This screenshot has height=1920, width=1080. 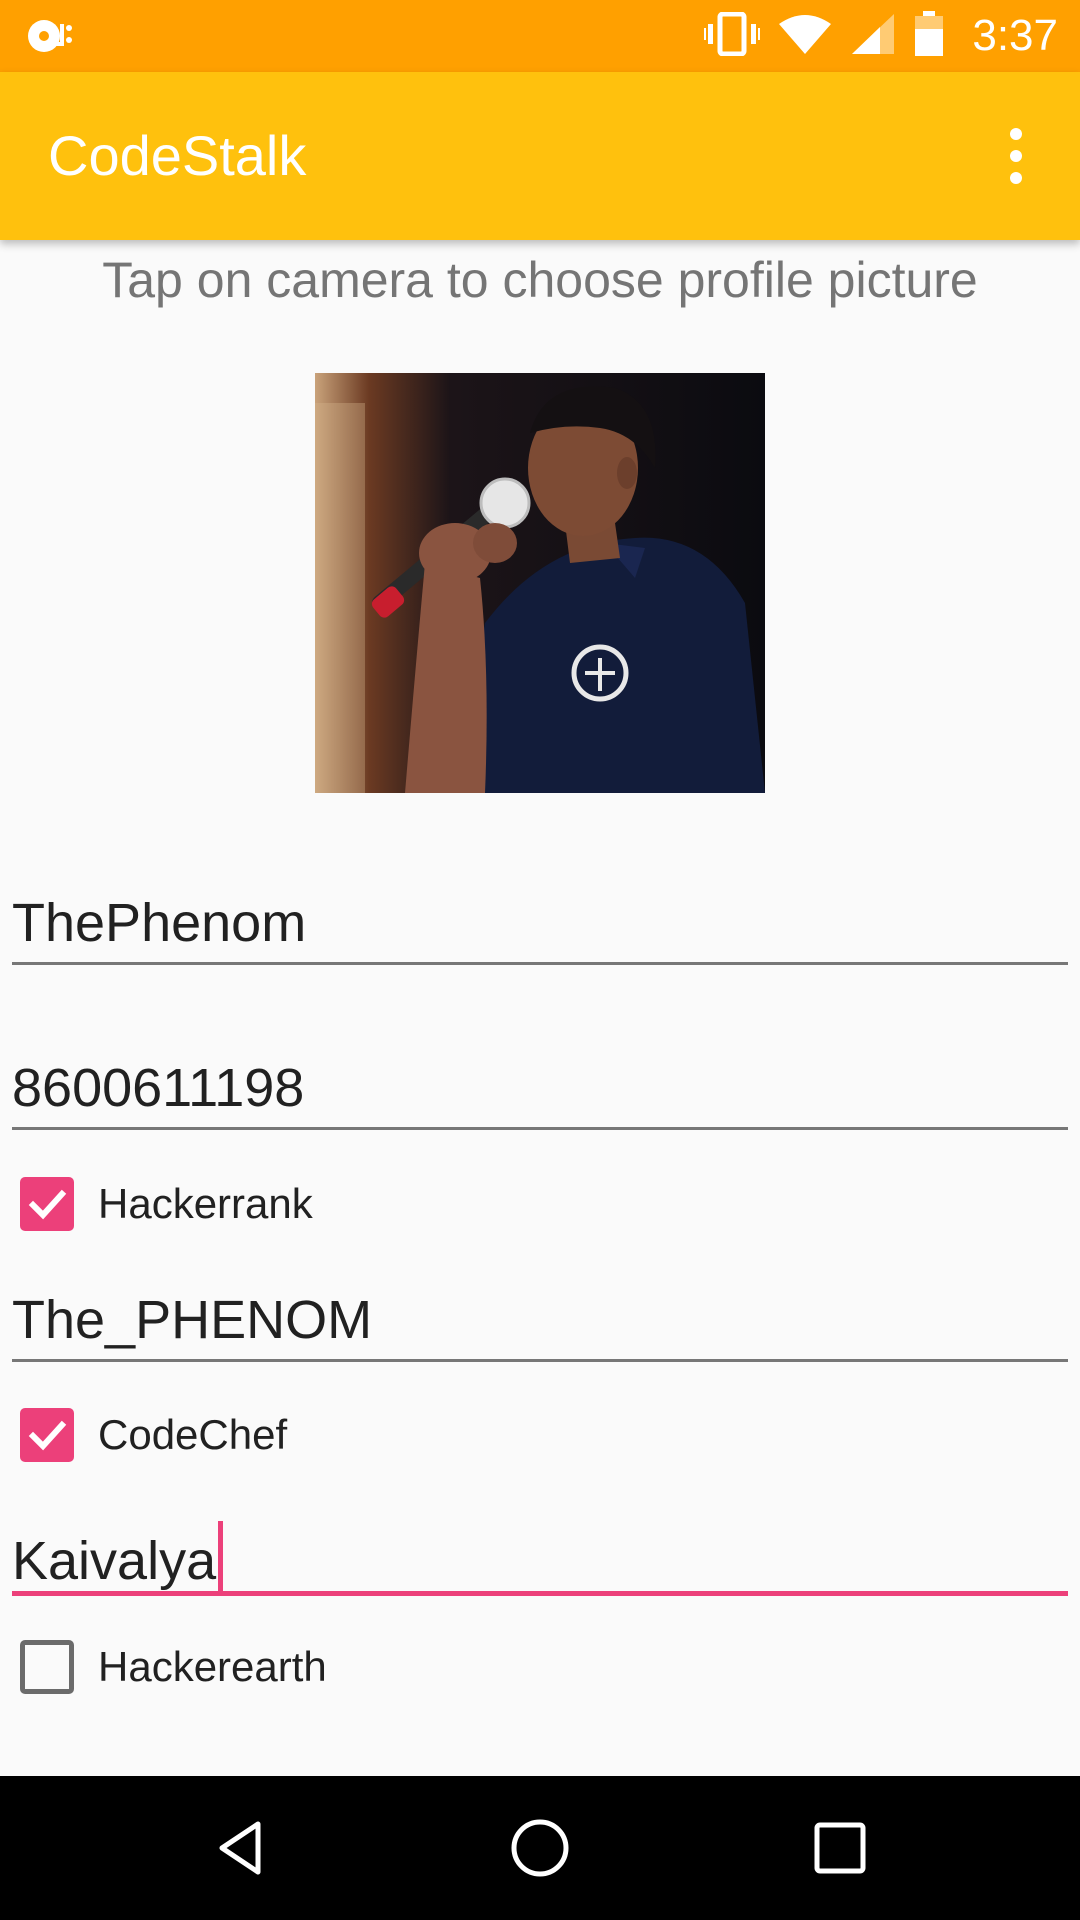 I want to click on status-icons: 3:37, so click(x=881, y=36).